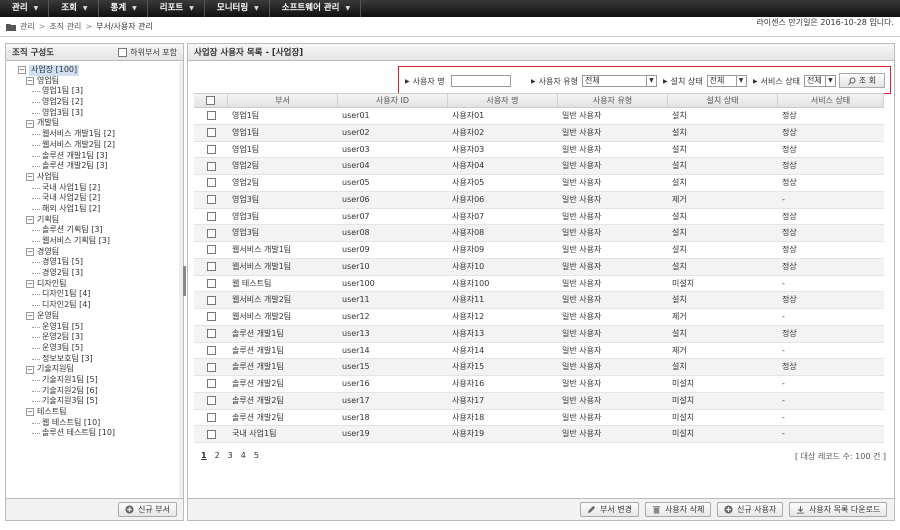 This screenshot has height=530, width=900. I want to click on tree-leaf-node: 국내 사업1팀 [2], so click(100, 188).